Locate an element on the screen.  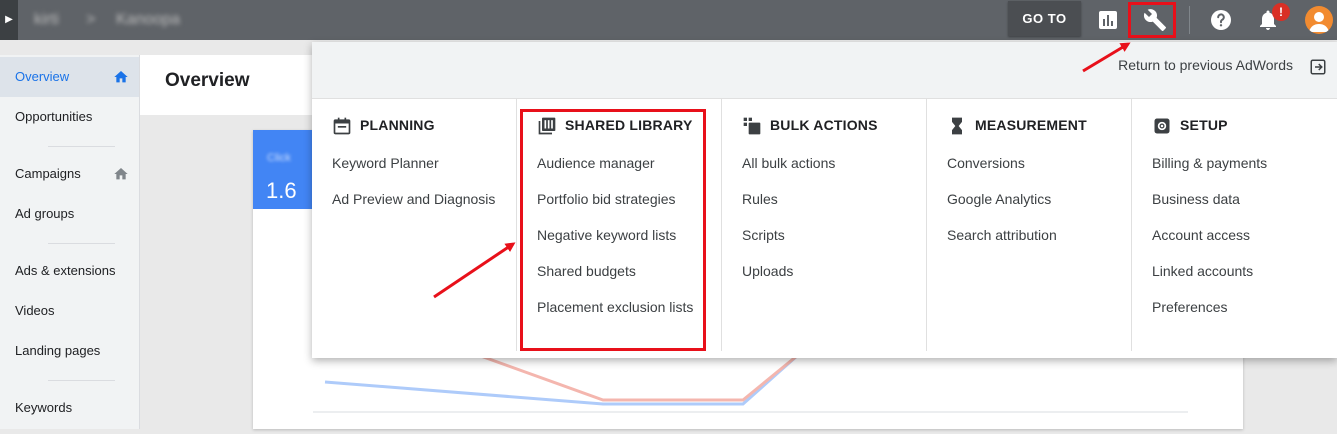
column-title: PLANNING is located at coordinates (397, 125).